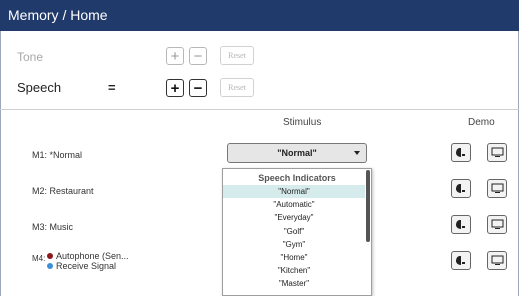 This screenshot has width=519, height=296. I want to click on tone-reset-button: Reset, so click(237, 55).